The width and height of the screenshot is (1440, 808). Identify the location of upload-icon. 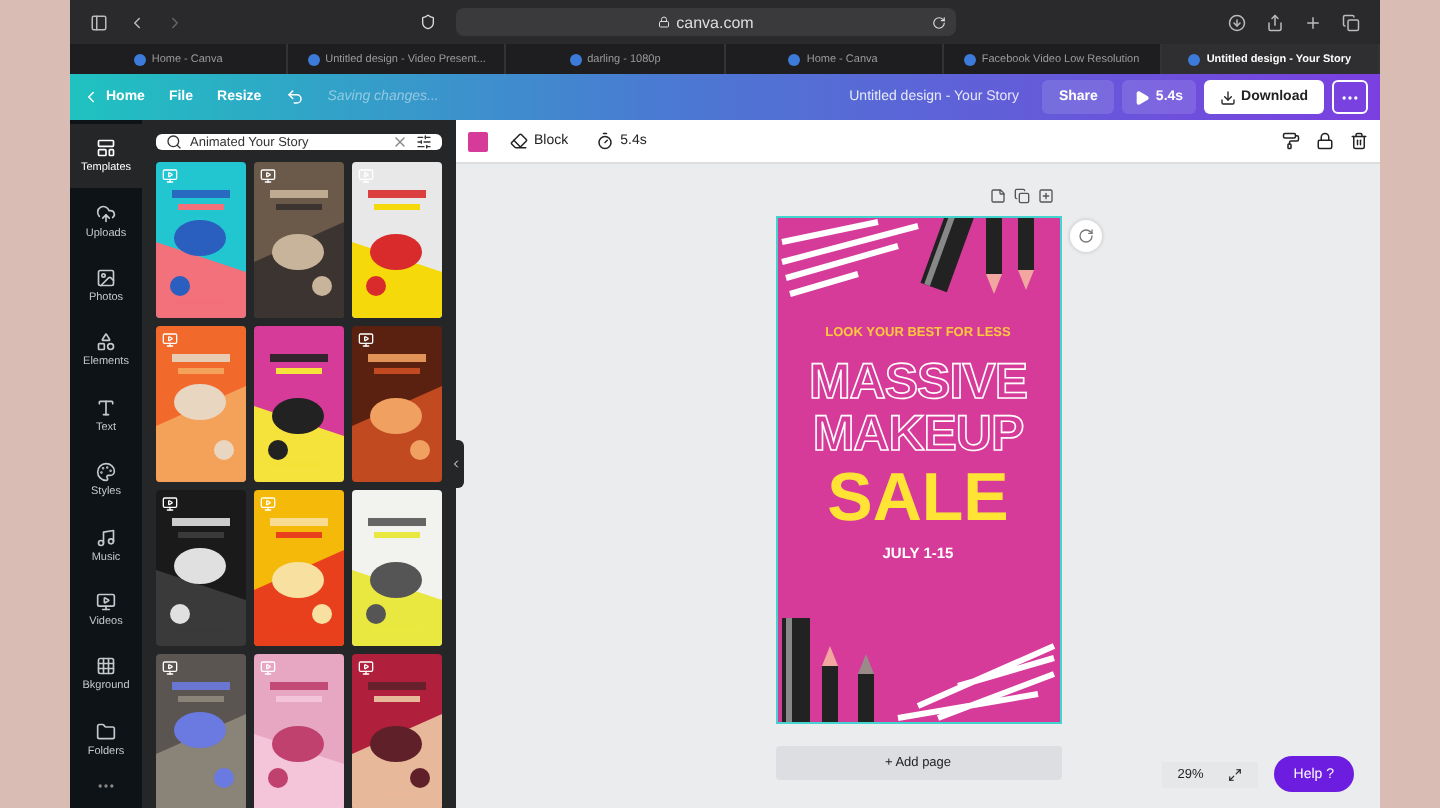
(106, 213).